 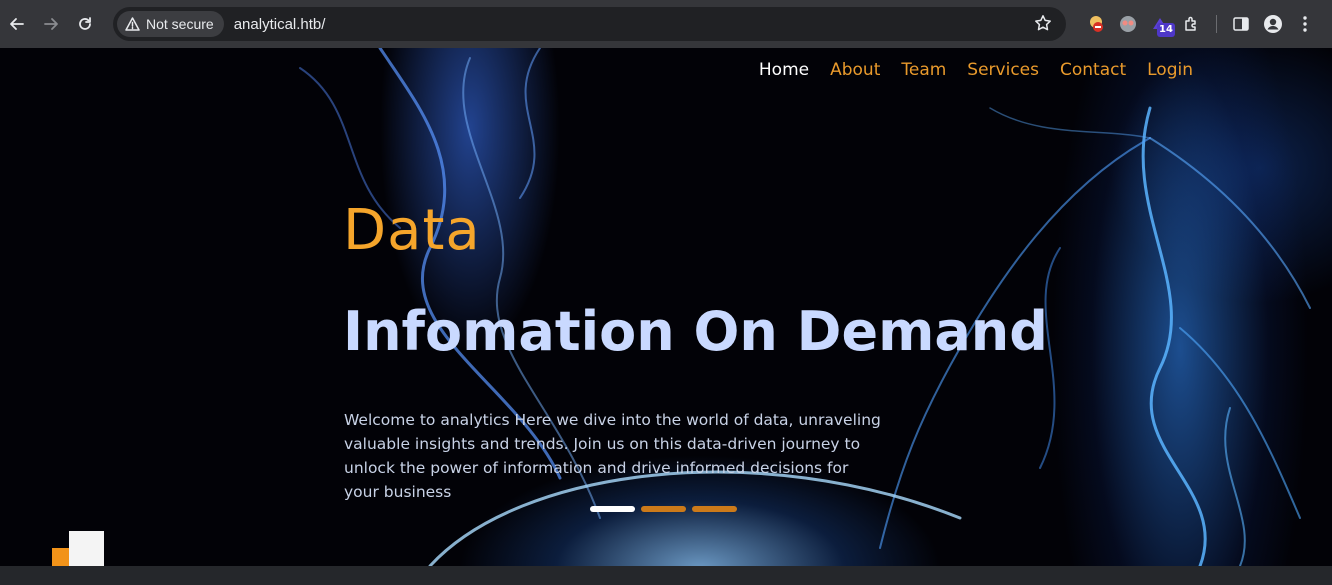 I want to click on security-chip: Not secure, so click(x=170, y=24).